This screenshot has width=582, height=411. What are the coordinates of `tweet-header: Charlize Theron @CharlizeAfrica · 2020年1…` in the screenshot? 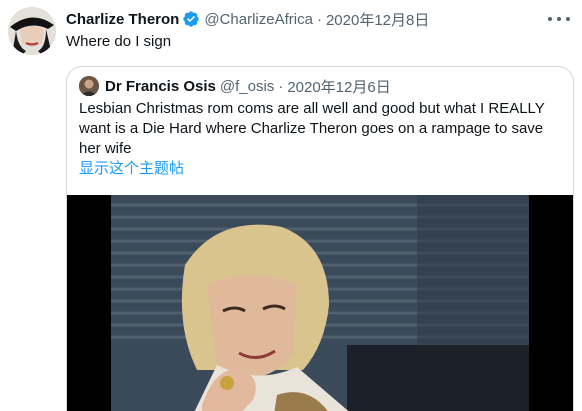 It's located at (247, 19).